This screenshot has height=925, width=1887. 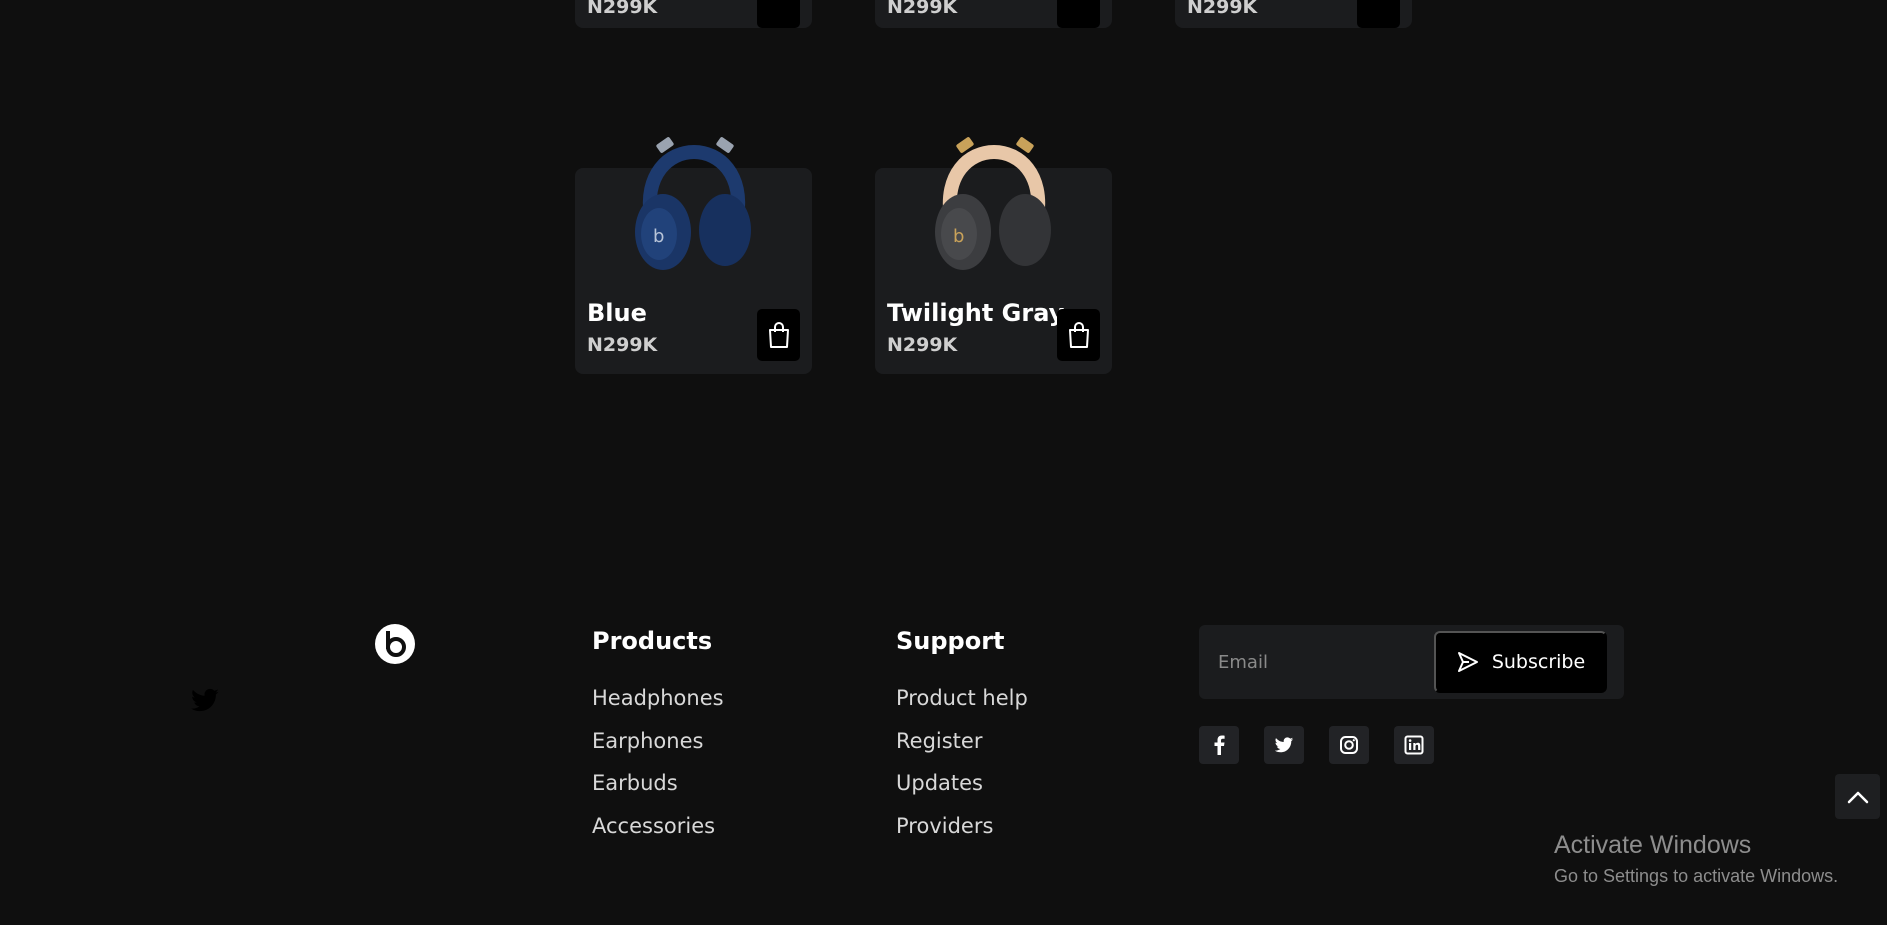 I want to click on footer-link-headphones: Headphones, so click(x=658, y=698).